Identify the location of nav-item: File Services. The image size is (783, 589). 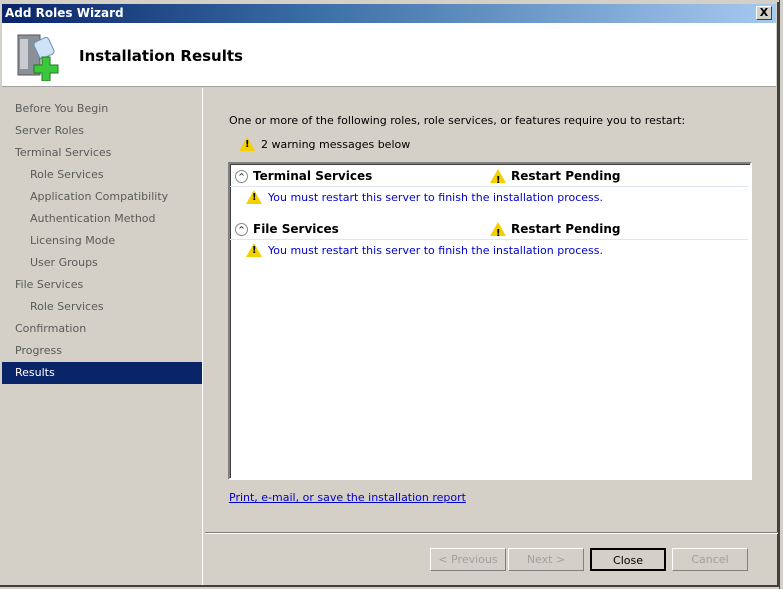
(49, 284).